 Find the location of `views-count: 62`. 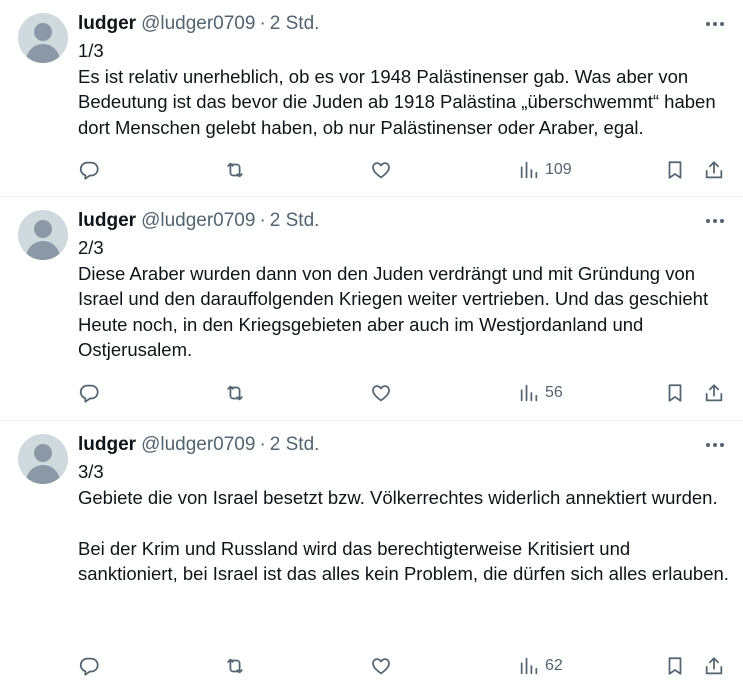

views-count: 62 is located at coordinates (554, 665).